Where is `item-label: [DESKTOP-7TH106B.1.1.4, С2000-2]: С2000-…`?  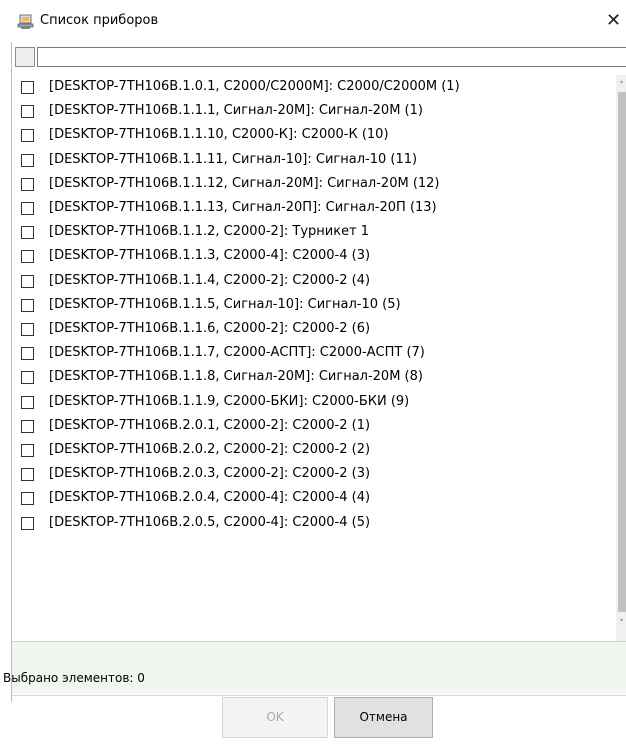 item-label: [DESKTOP-7TH106B.1.1.4, С2000-2]: С2000-… is located at coordinates (210, 280).